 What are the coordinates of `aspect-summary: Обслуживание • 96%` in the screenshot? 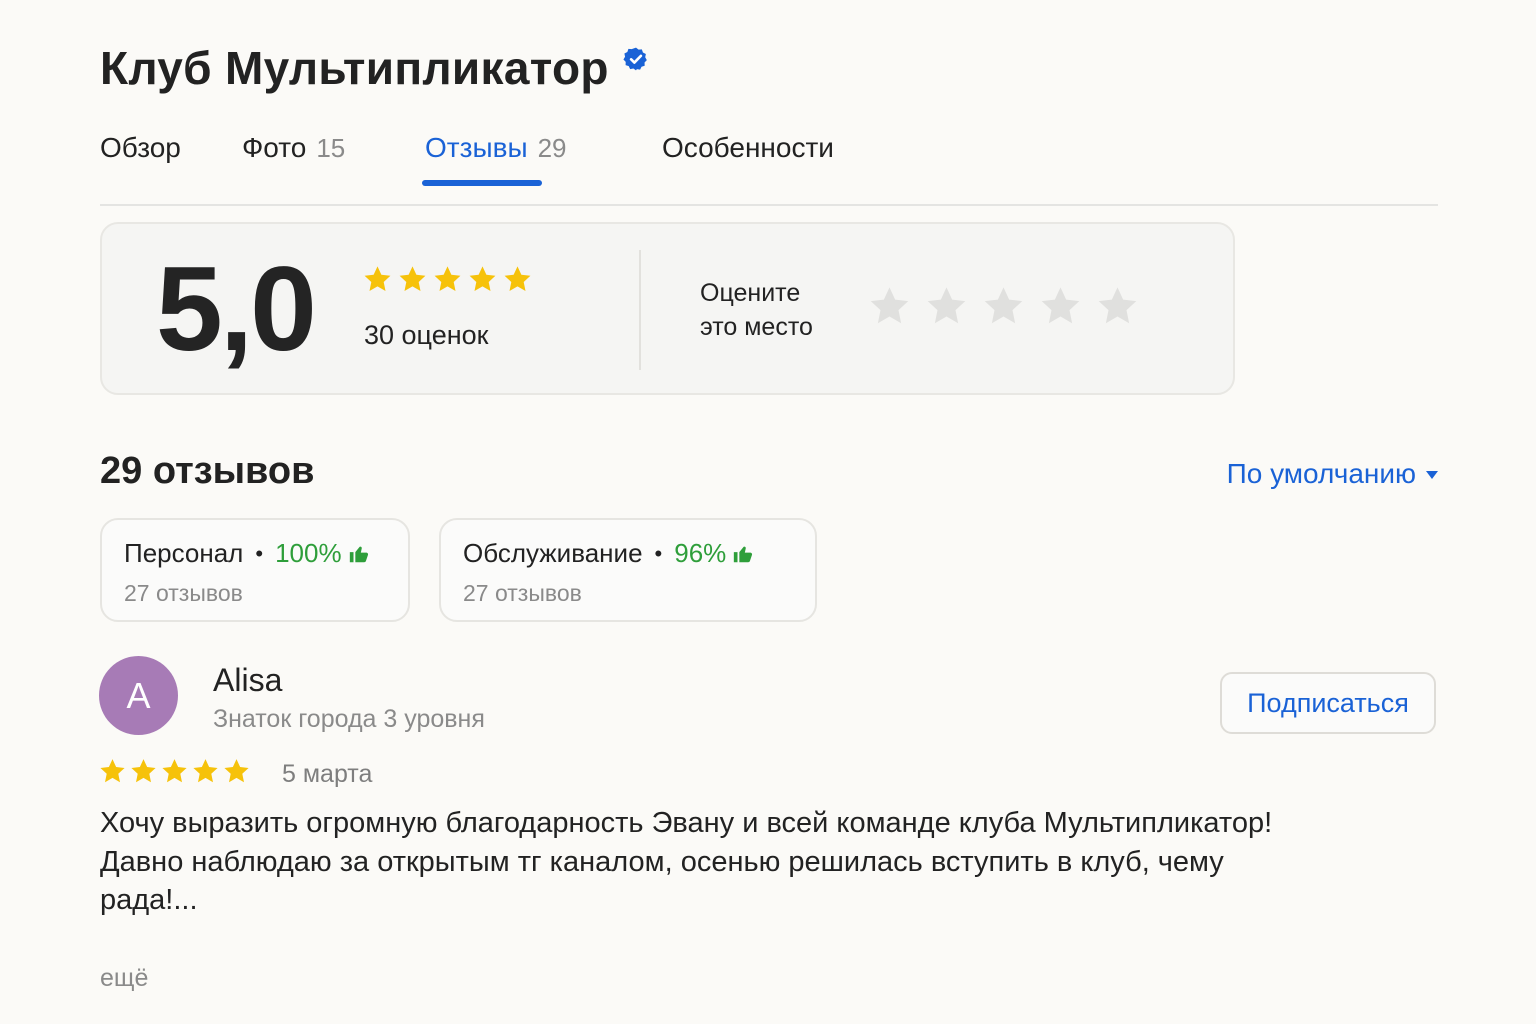 It's located at (608, 553).